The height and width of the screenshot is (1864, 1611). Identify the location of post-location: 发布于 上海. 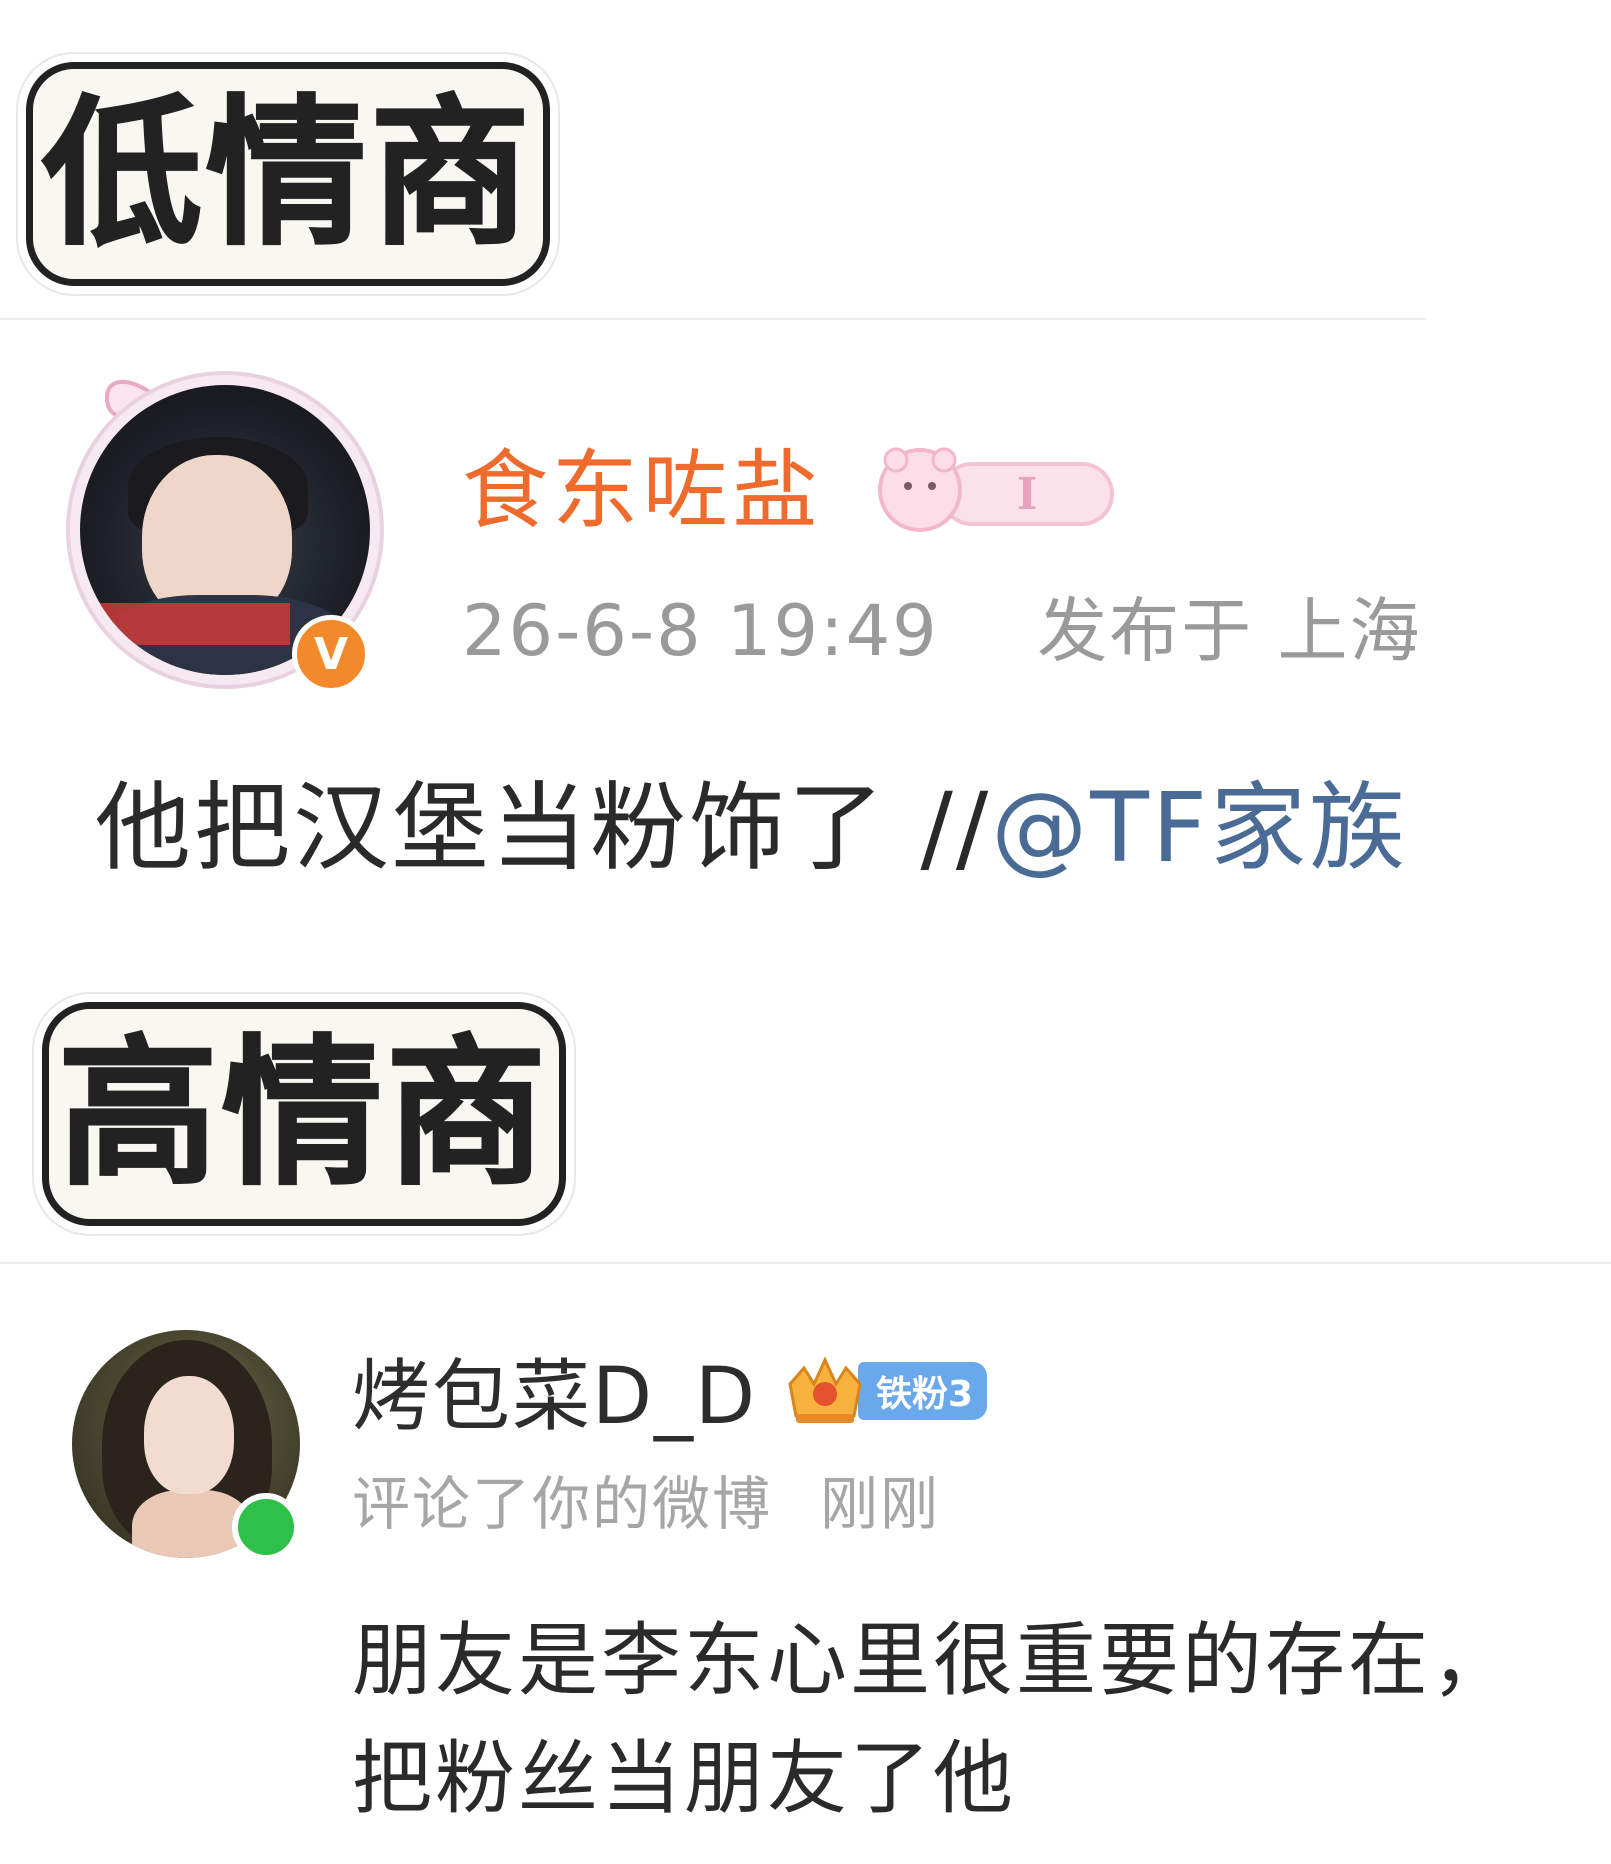
(1229, 631).